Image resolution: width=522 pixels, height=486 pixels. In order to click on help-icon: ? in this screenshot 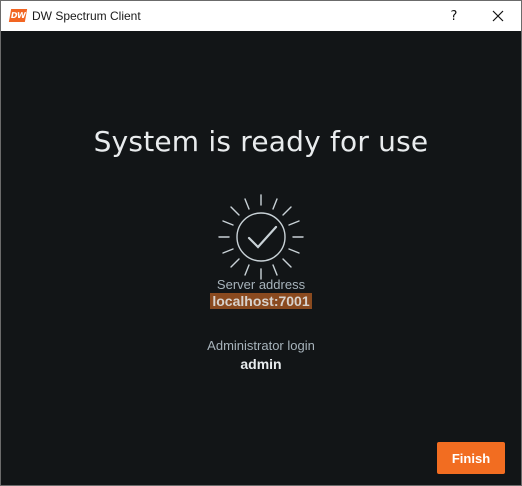, I will do `click(454, 16)`.